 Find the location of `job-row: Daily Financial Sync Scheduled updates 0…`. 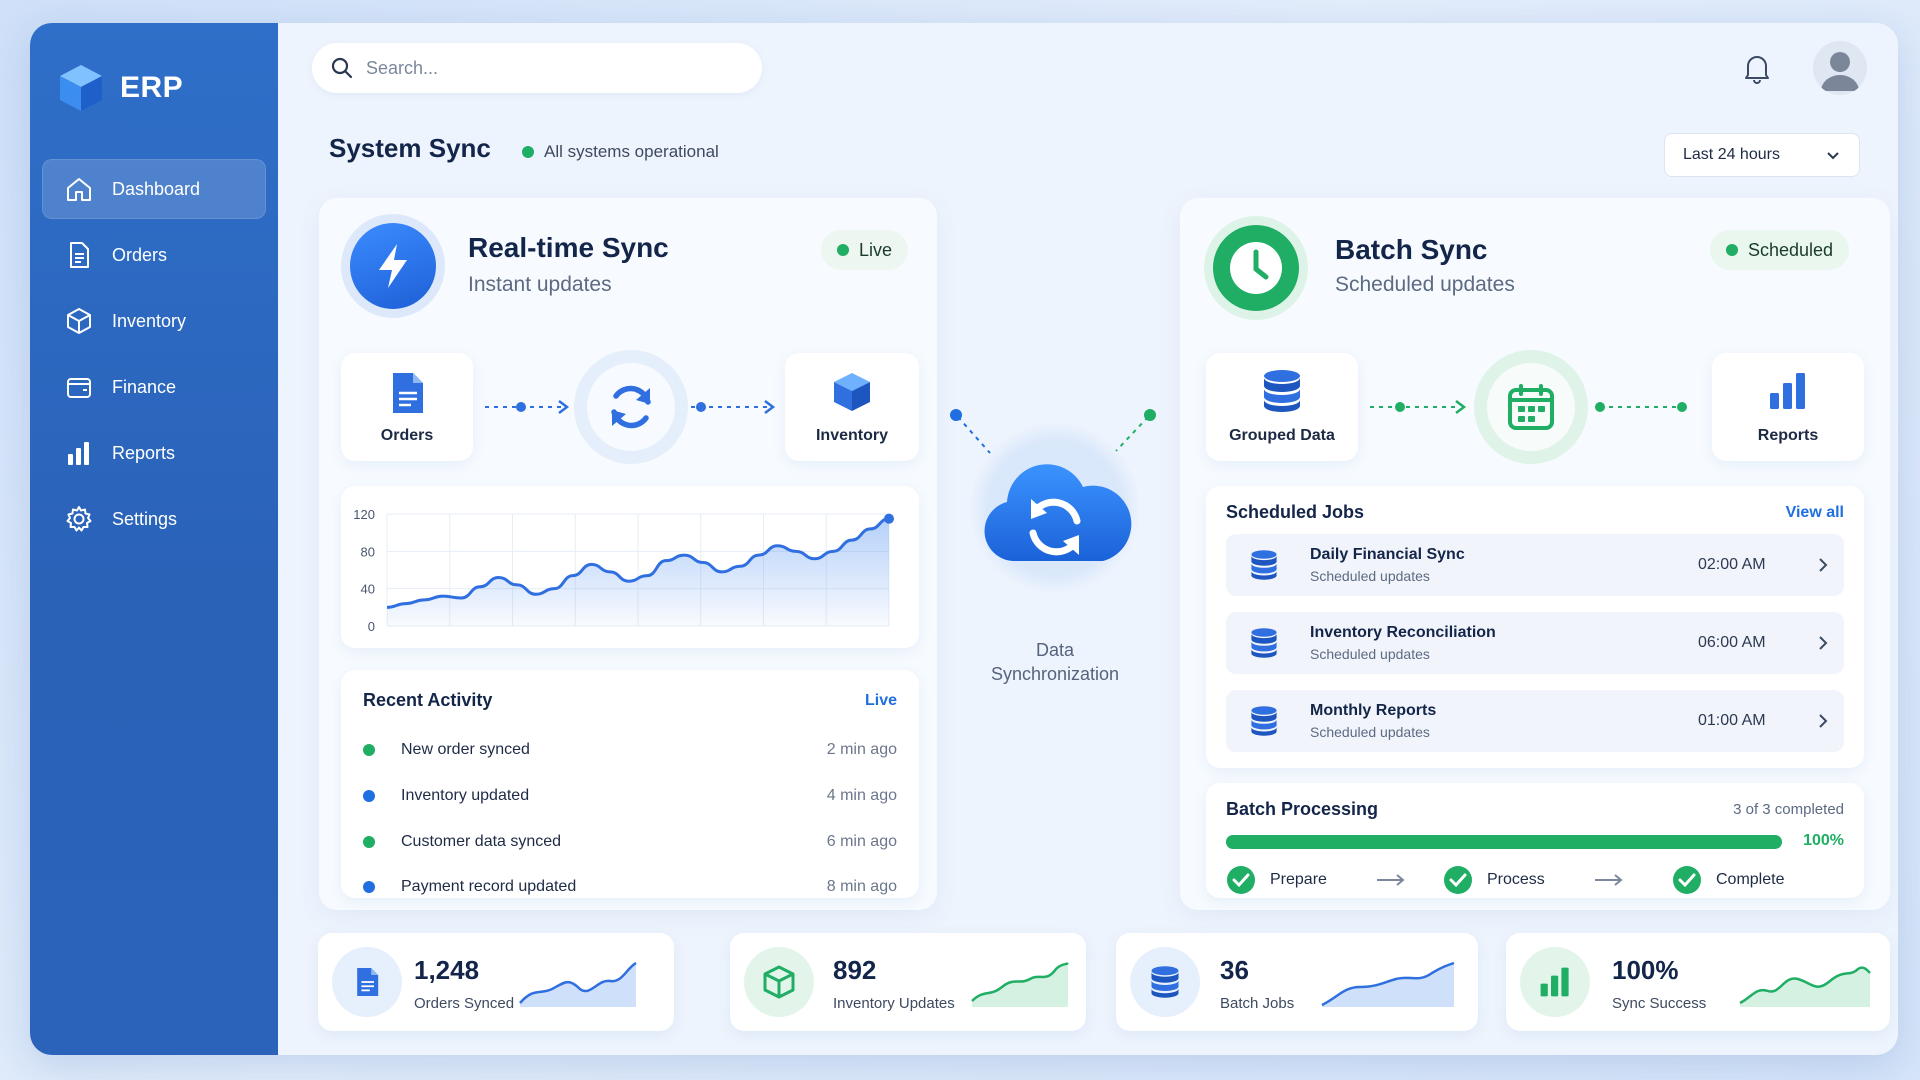

job-row: Daily Financial Sync Scheduled updates 0… is located at coordinates (1535, 565).